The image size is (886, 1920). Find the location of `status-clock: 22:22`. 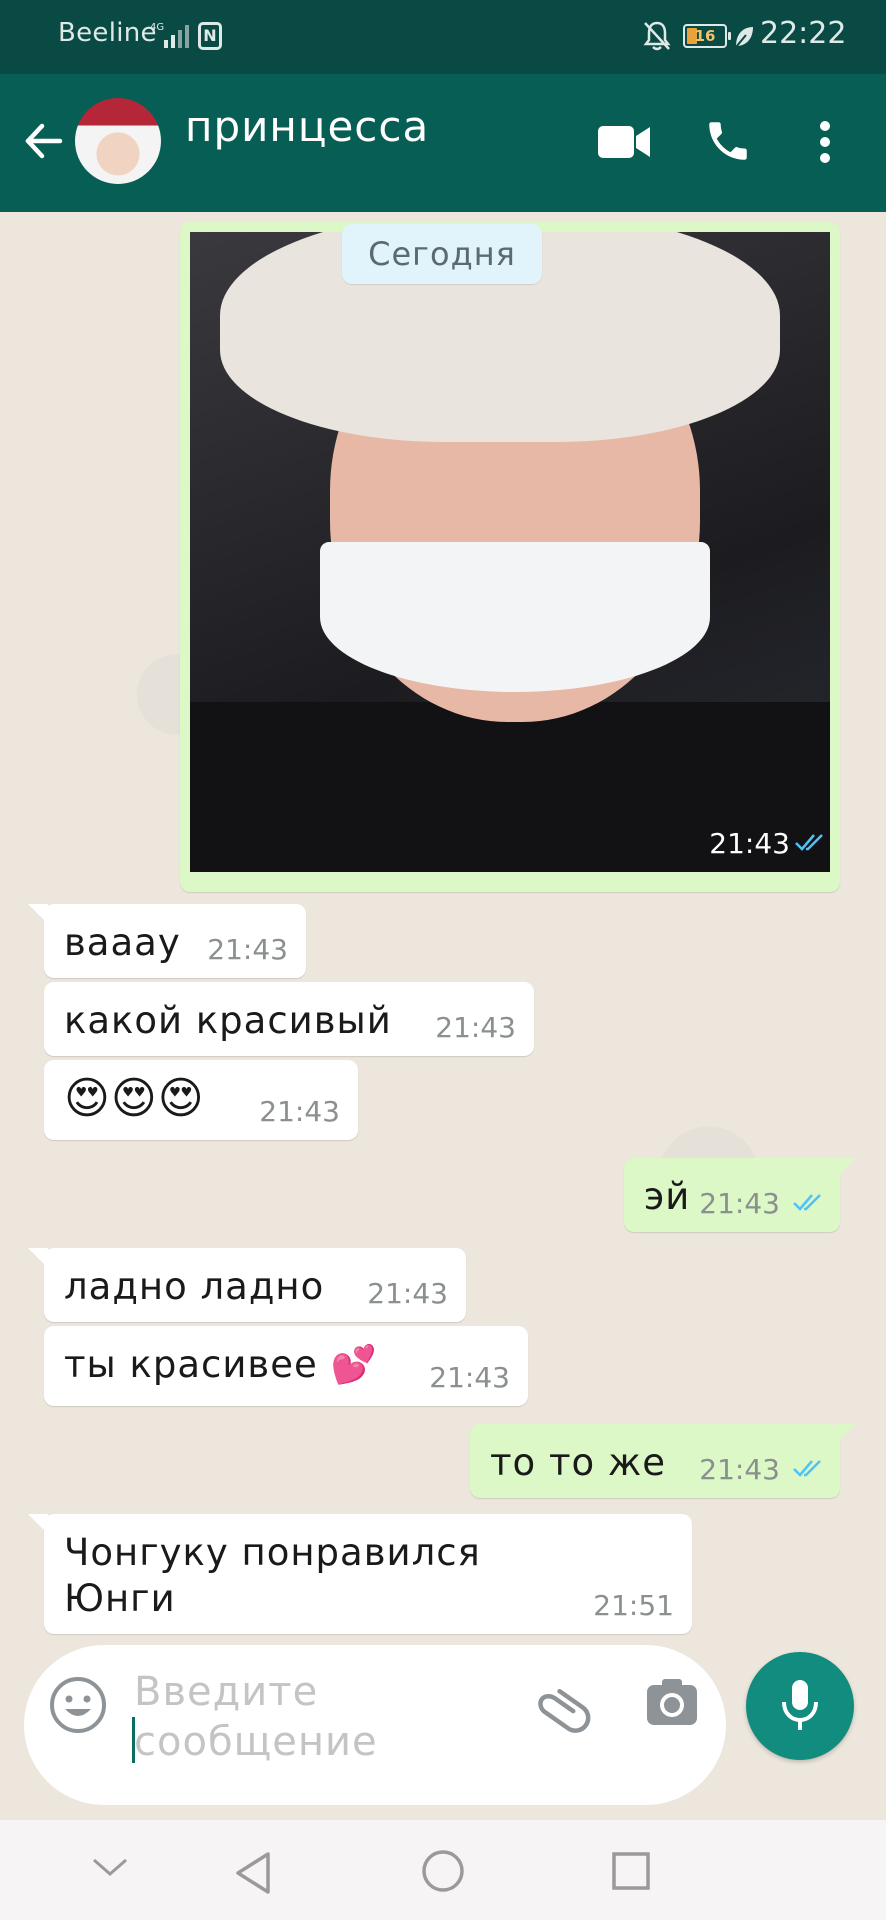

status-clock: 22:22 is located at coordinates (803, 33).